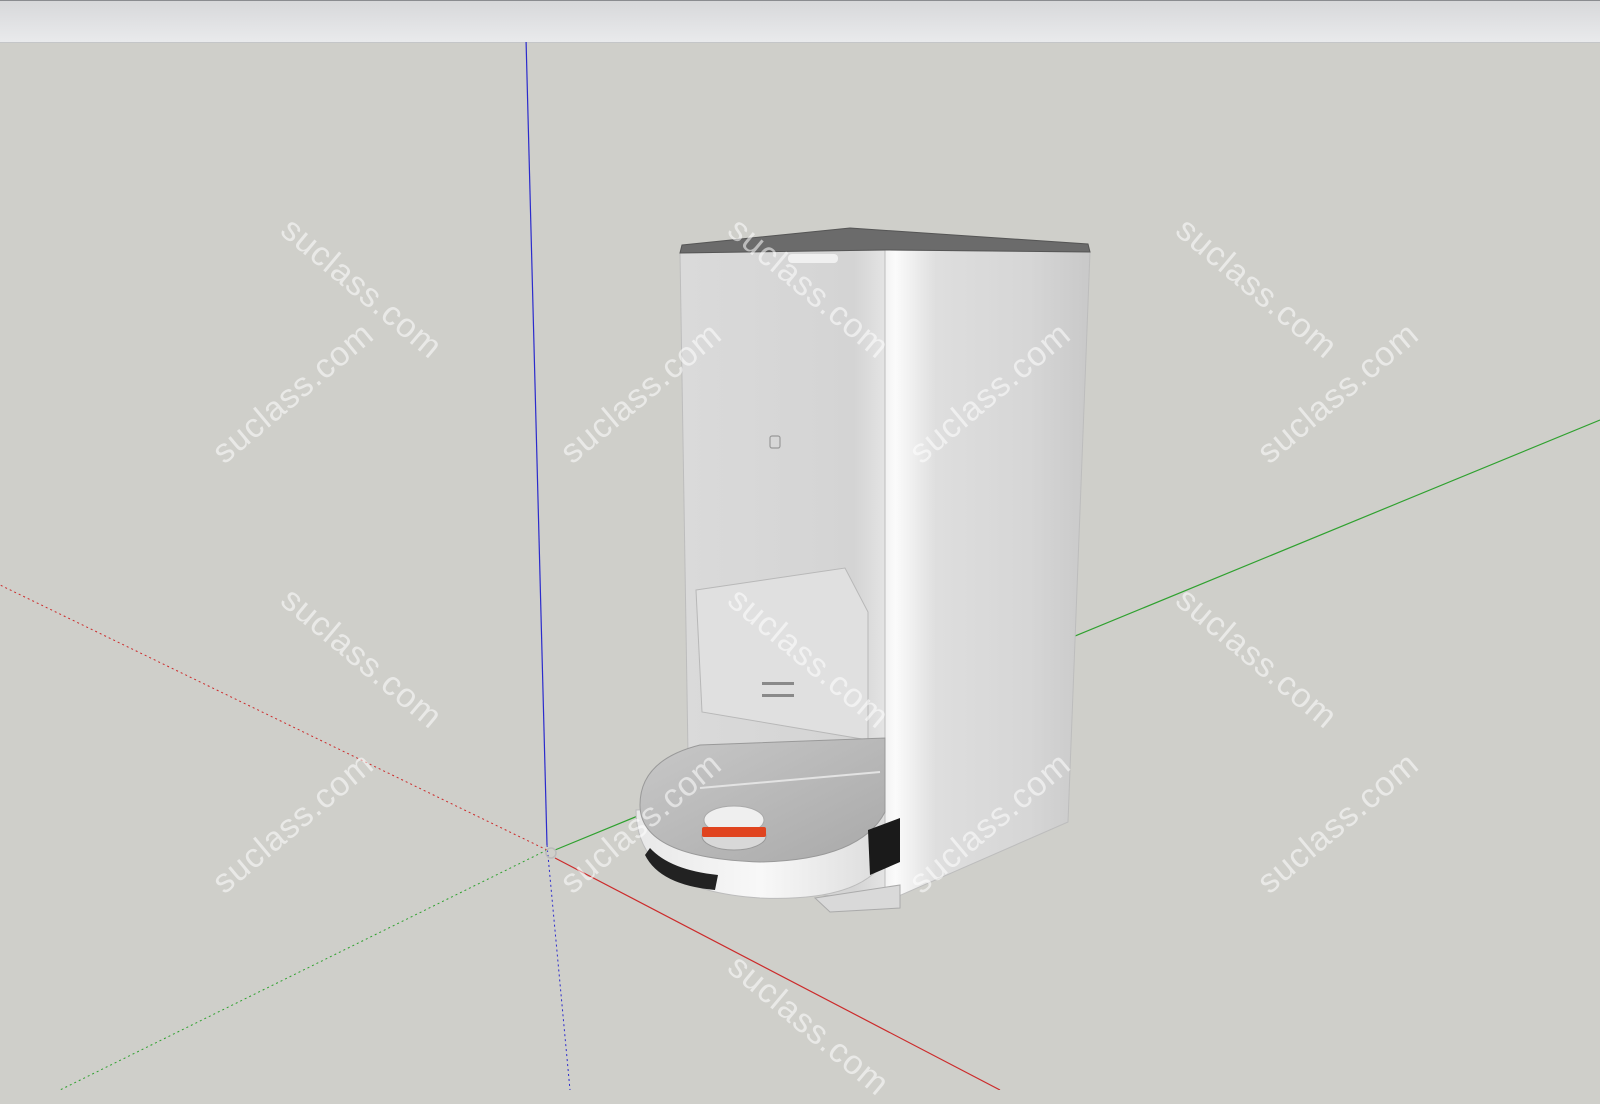  What do you see at coordinates (800, 21) in the screenshot?
I see `toolbar-area` at bounding box center [800, 21].